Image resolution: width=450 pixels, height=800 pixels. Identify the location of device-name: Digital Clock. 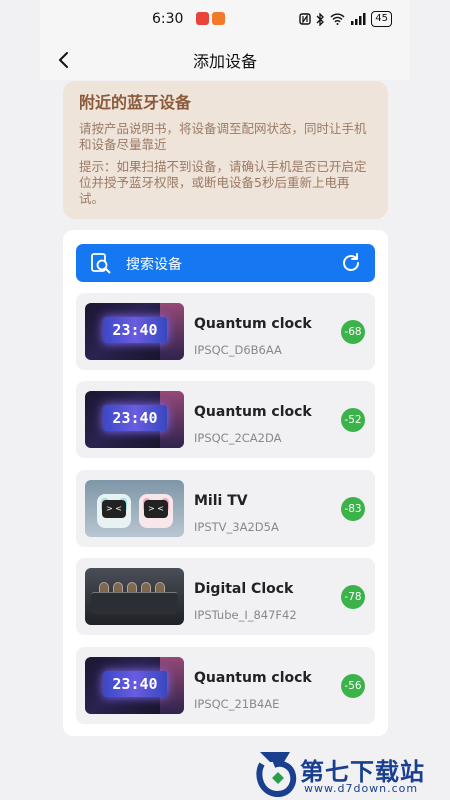
(244, 589).